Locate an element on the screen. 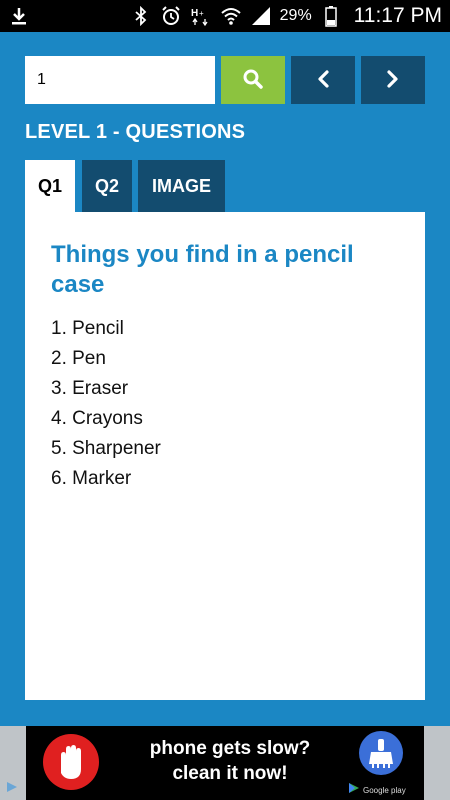  answer-item: 1. Pencil is located at coordinates (87, 328).